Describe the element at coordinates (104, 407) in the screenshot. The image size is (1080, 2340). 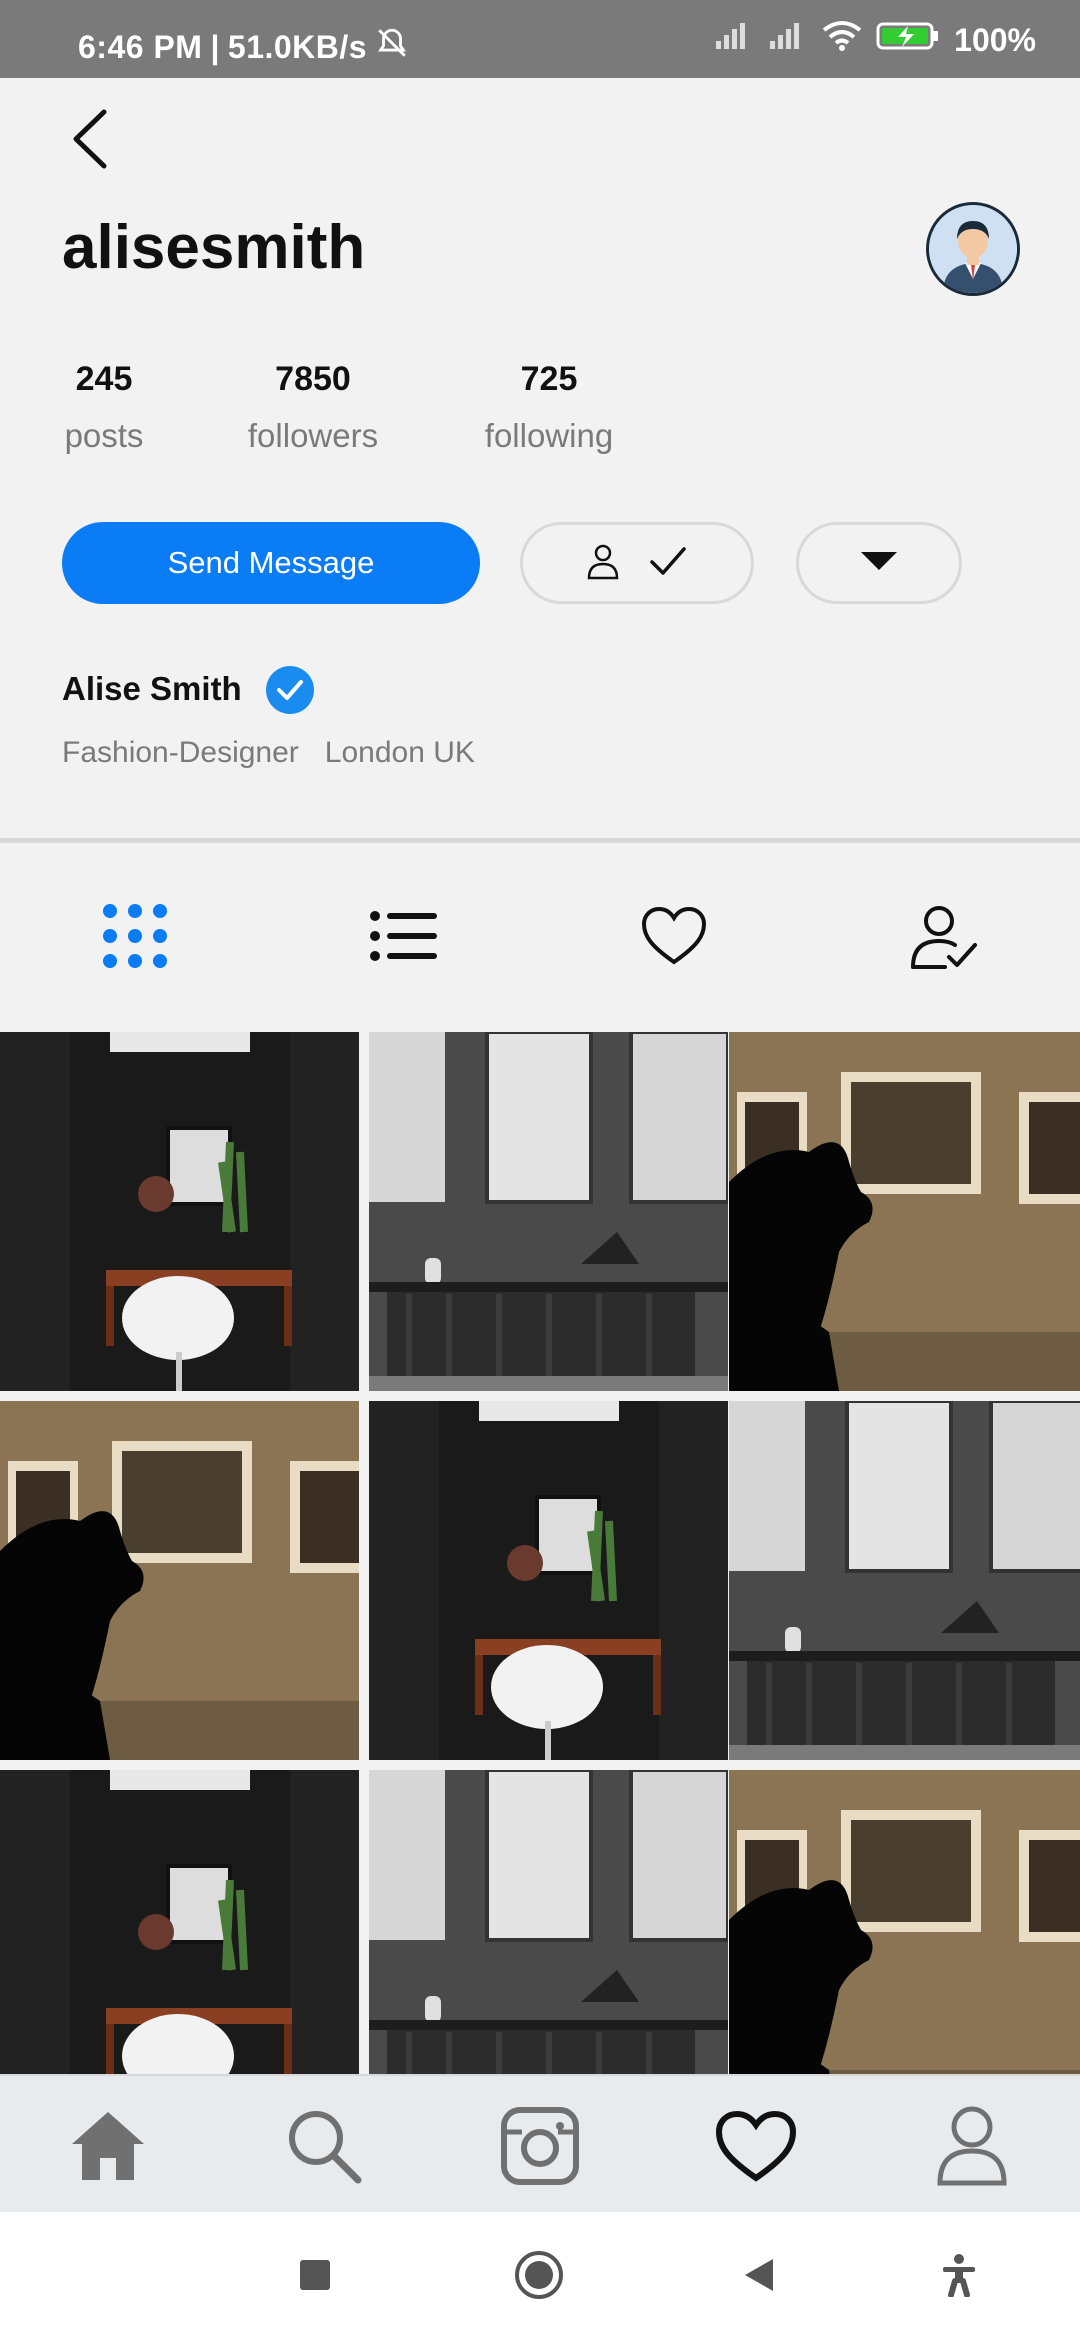
I see `stat-posts: 245 posts` at that location.